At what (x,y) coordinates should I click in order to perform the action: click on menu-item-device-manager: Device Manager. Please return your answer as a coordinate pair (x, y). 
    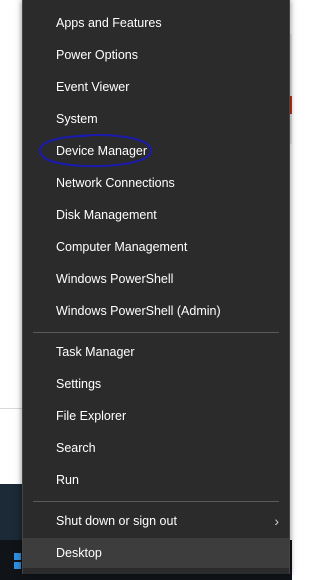
    Looking at the image, I should click on (156, 151).